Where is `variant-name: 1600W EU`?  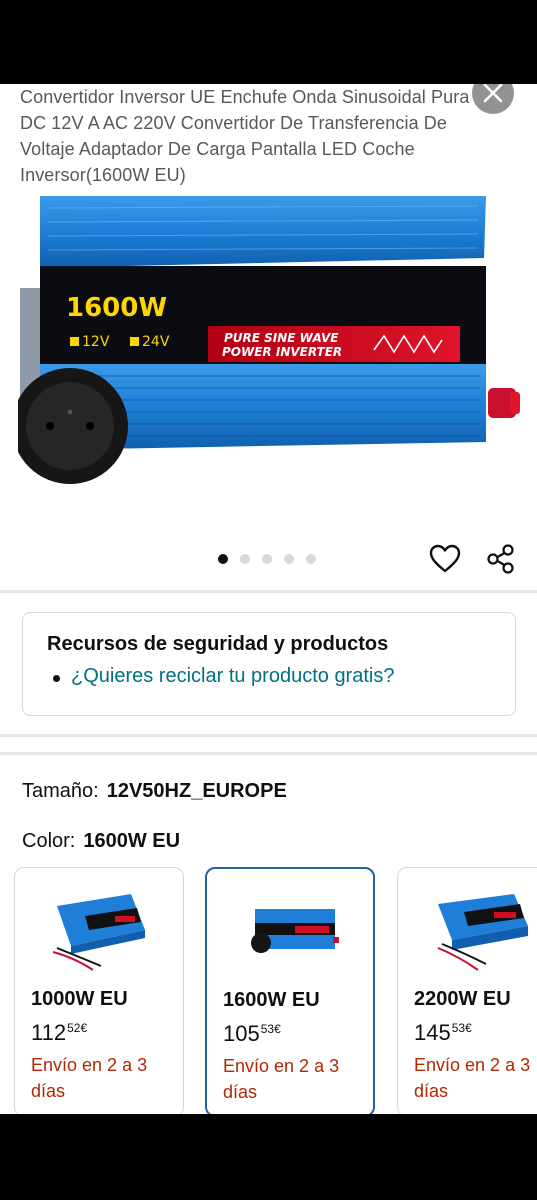 variant-name: 1600W EU is located at coordinates (271, 1000).